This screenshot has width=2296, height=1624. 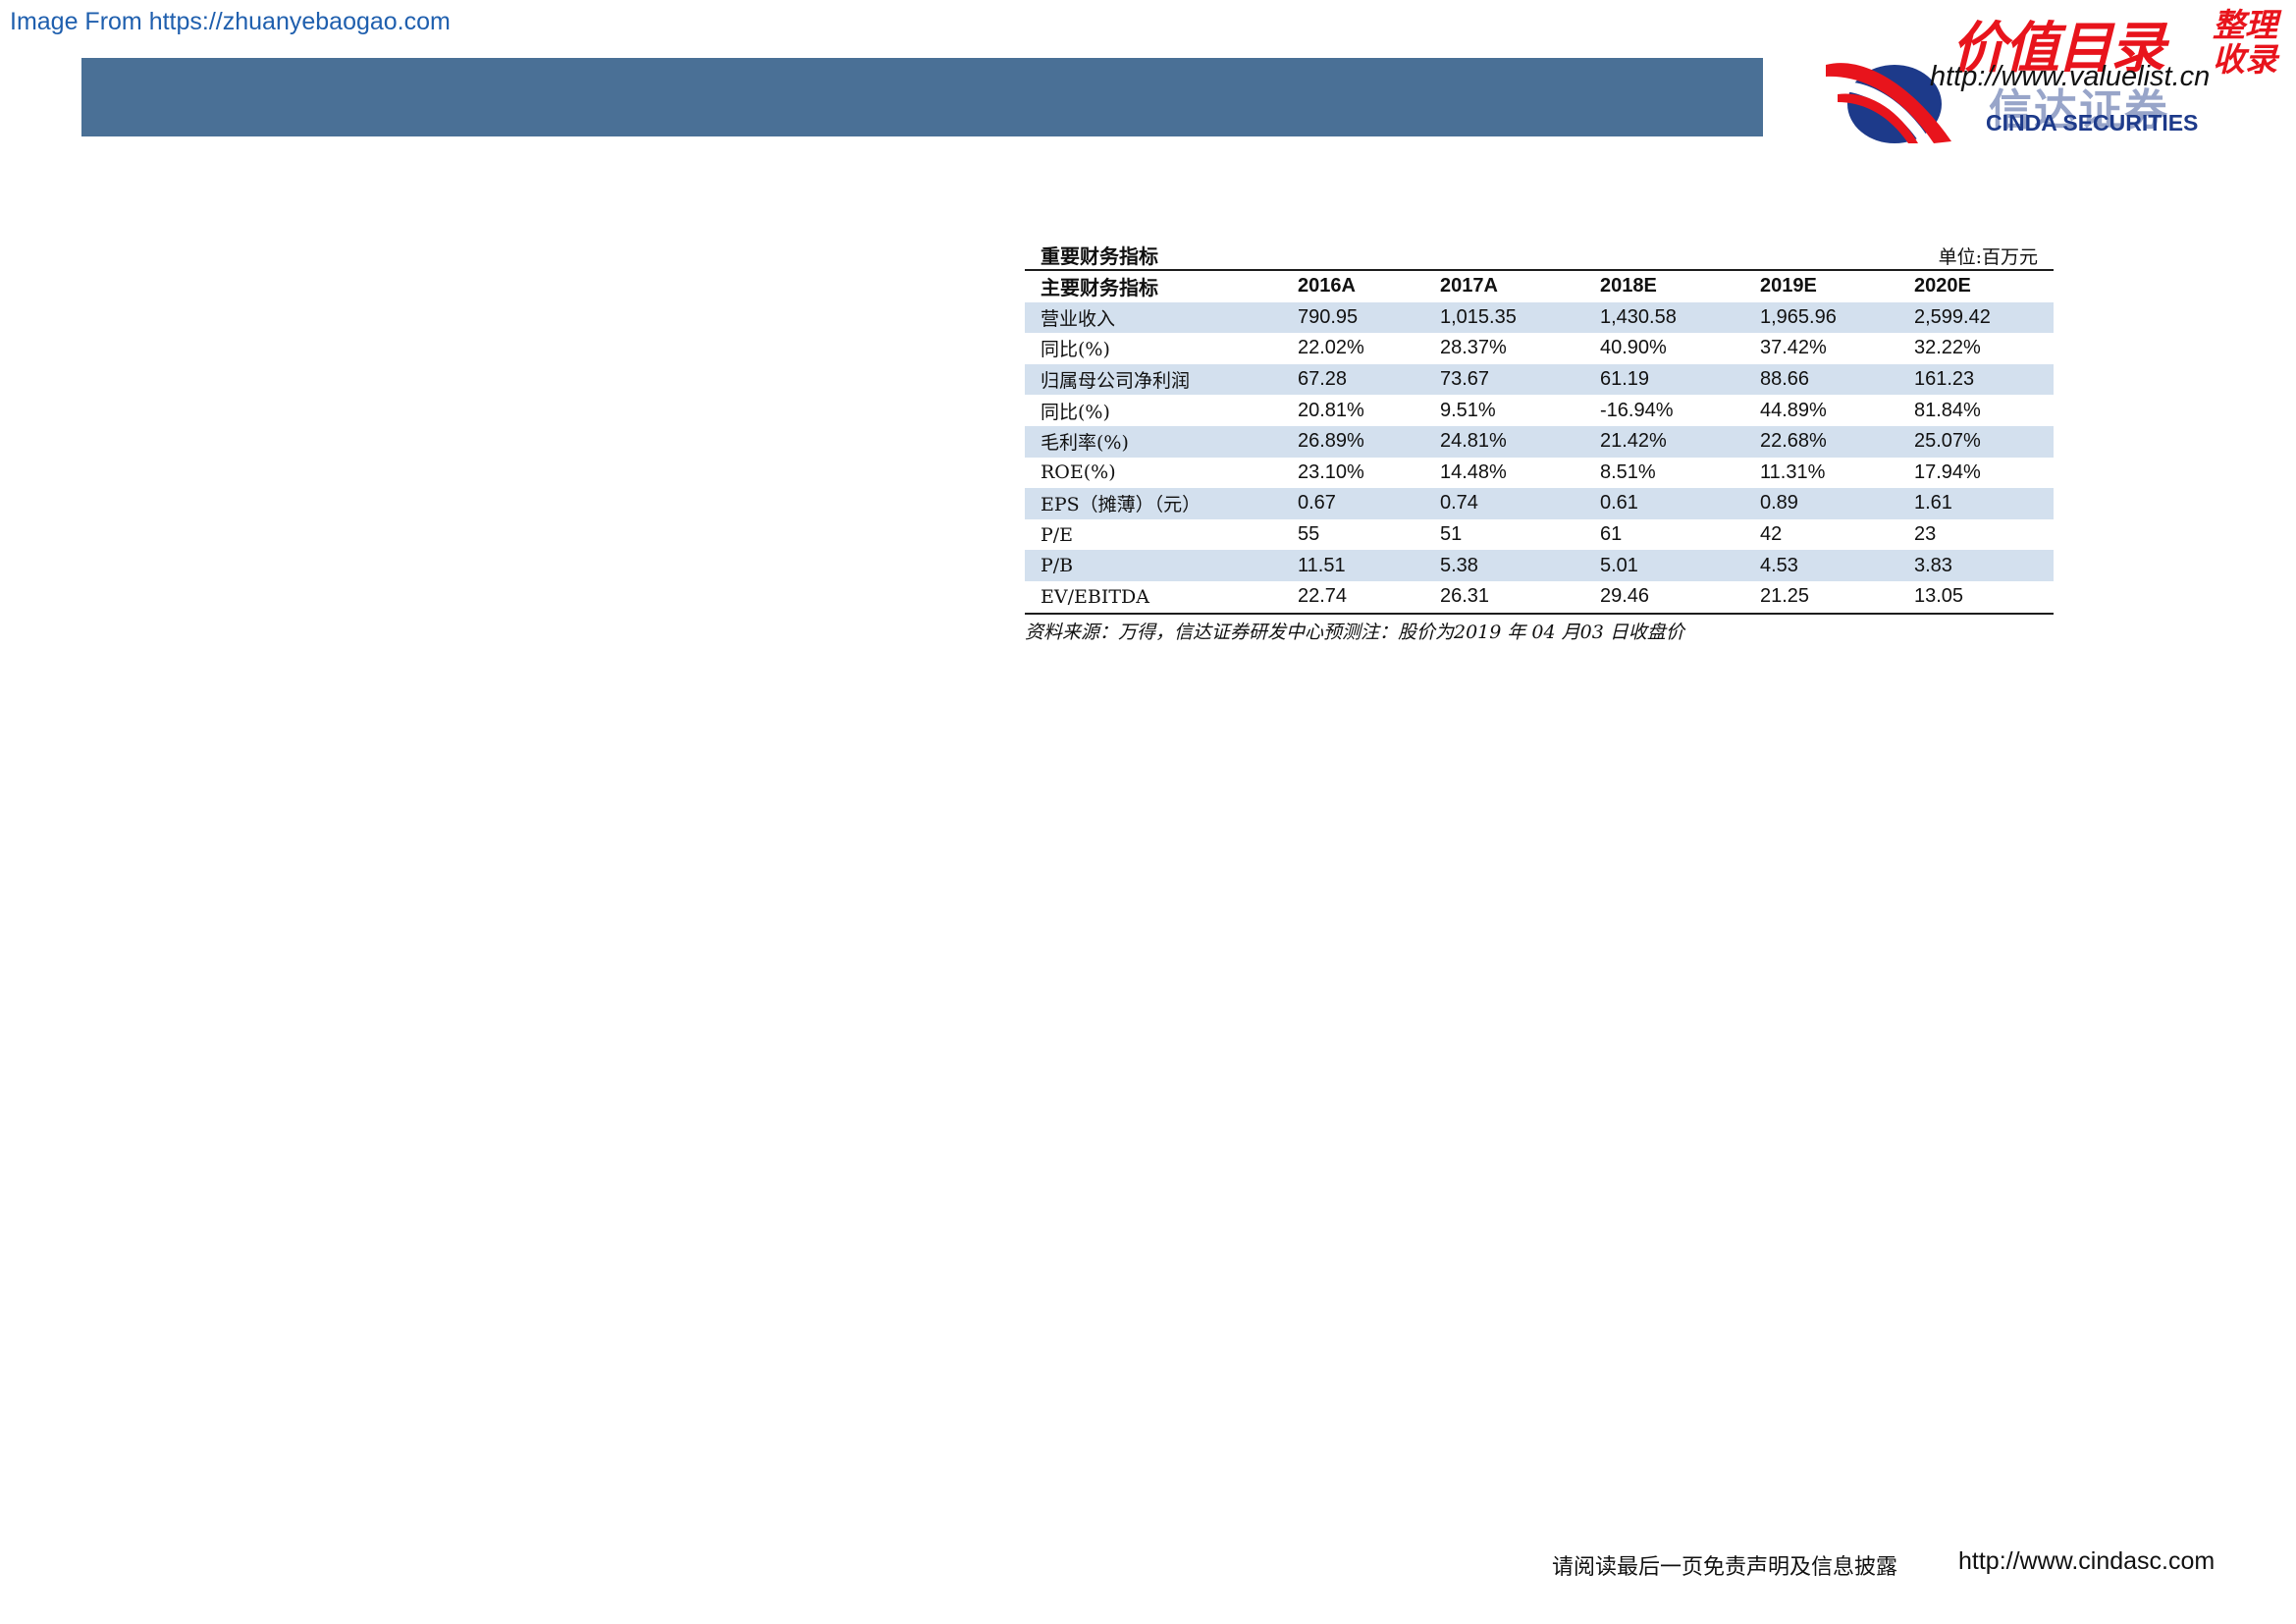 What do you see at coordinates (1520, 597) in the screenshot?
I see `table-cell: 26.31` at bounding box center [1520, 597].